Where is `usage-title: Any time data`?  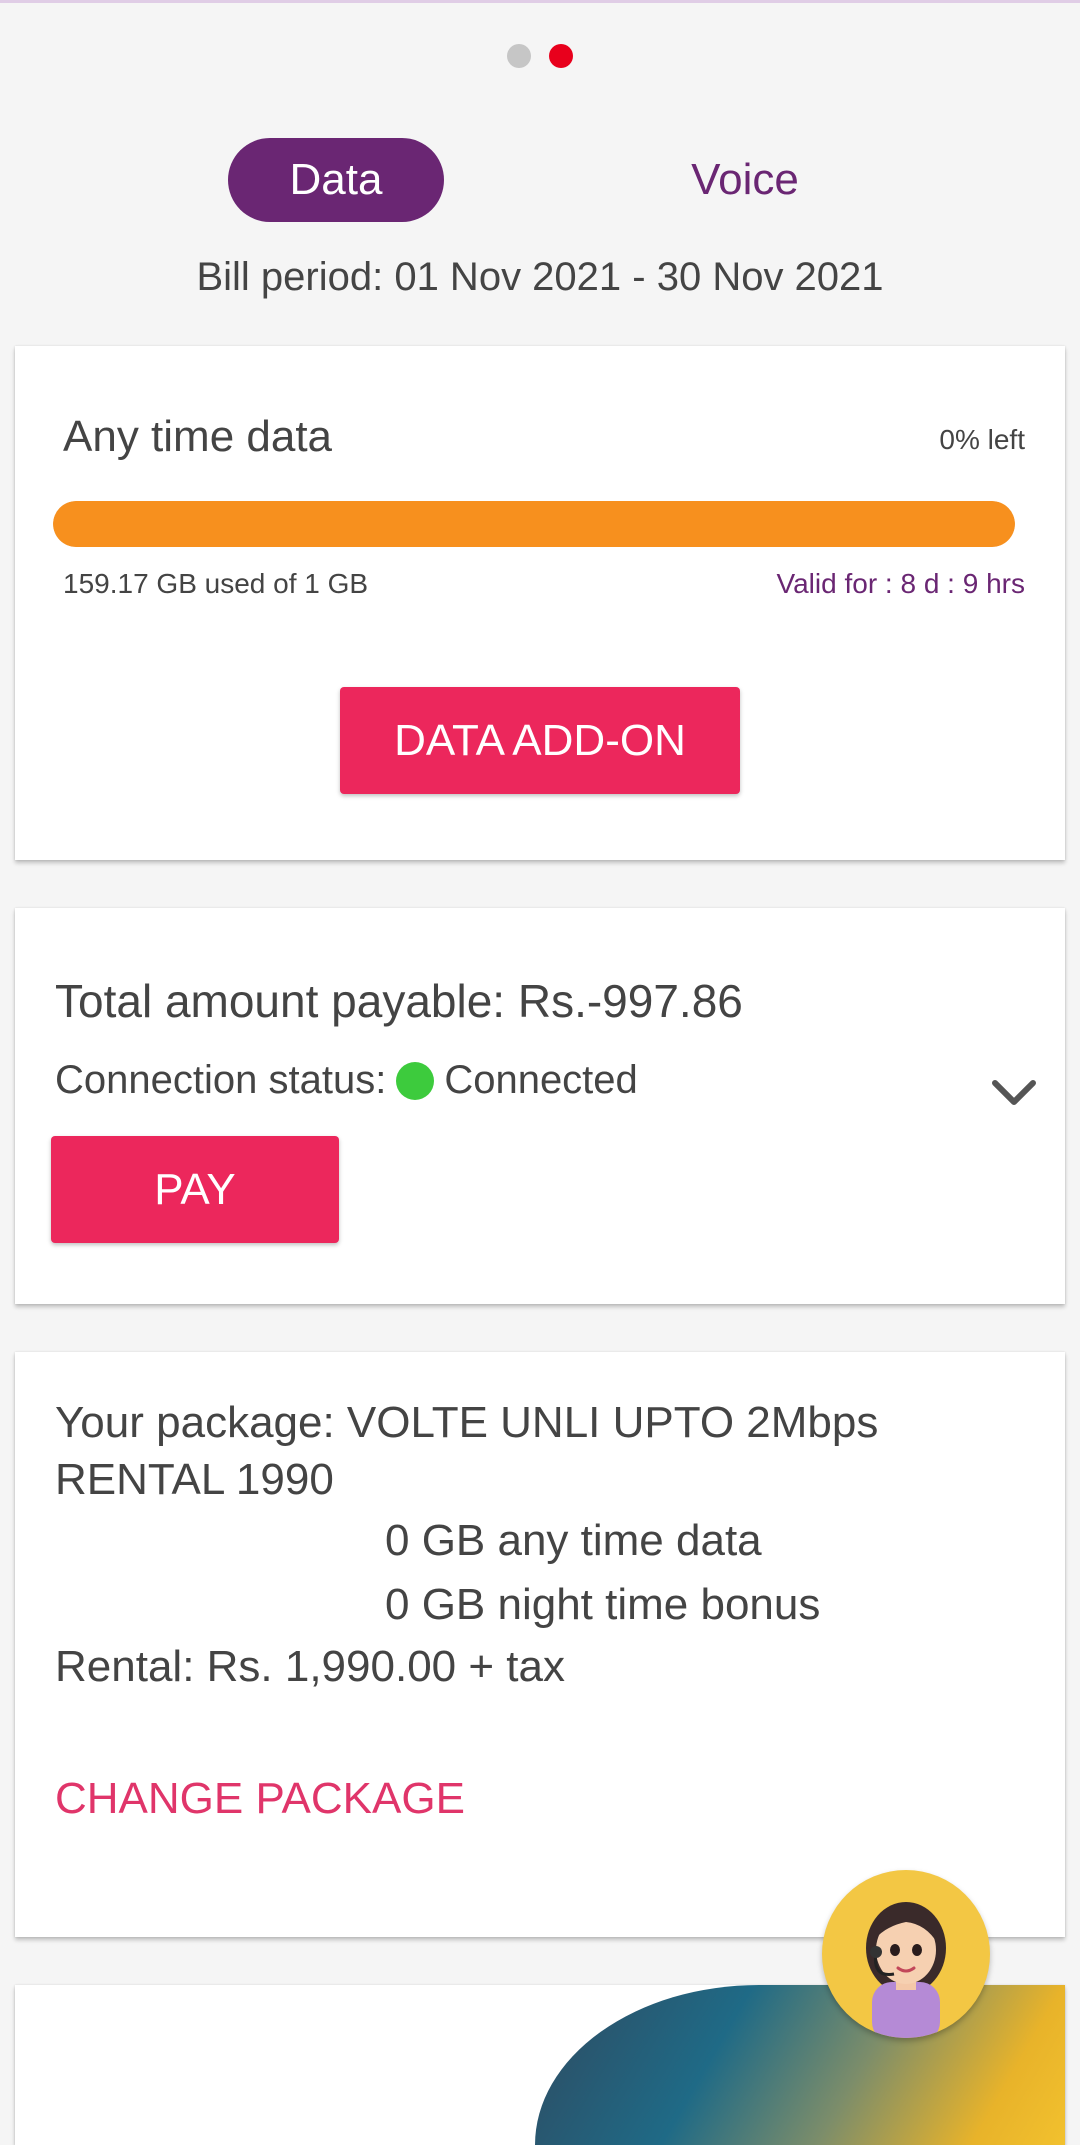 usage-title: Any time data is located at coordinates (198, 436).